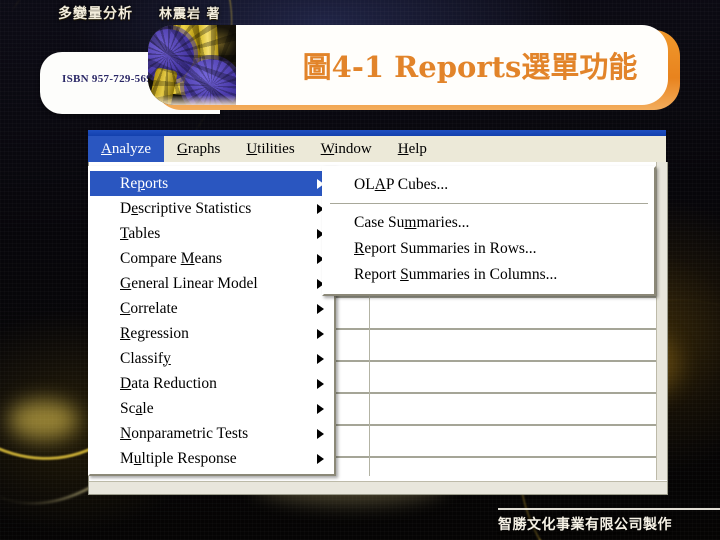 The width and height of the screenshot is (720, 540). What do you see at coordinates (470, 67) in the screenshot?
I see `figure-title: 圖4-1 Reports選單功能` at bounding box center [470, 67].